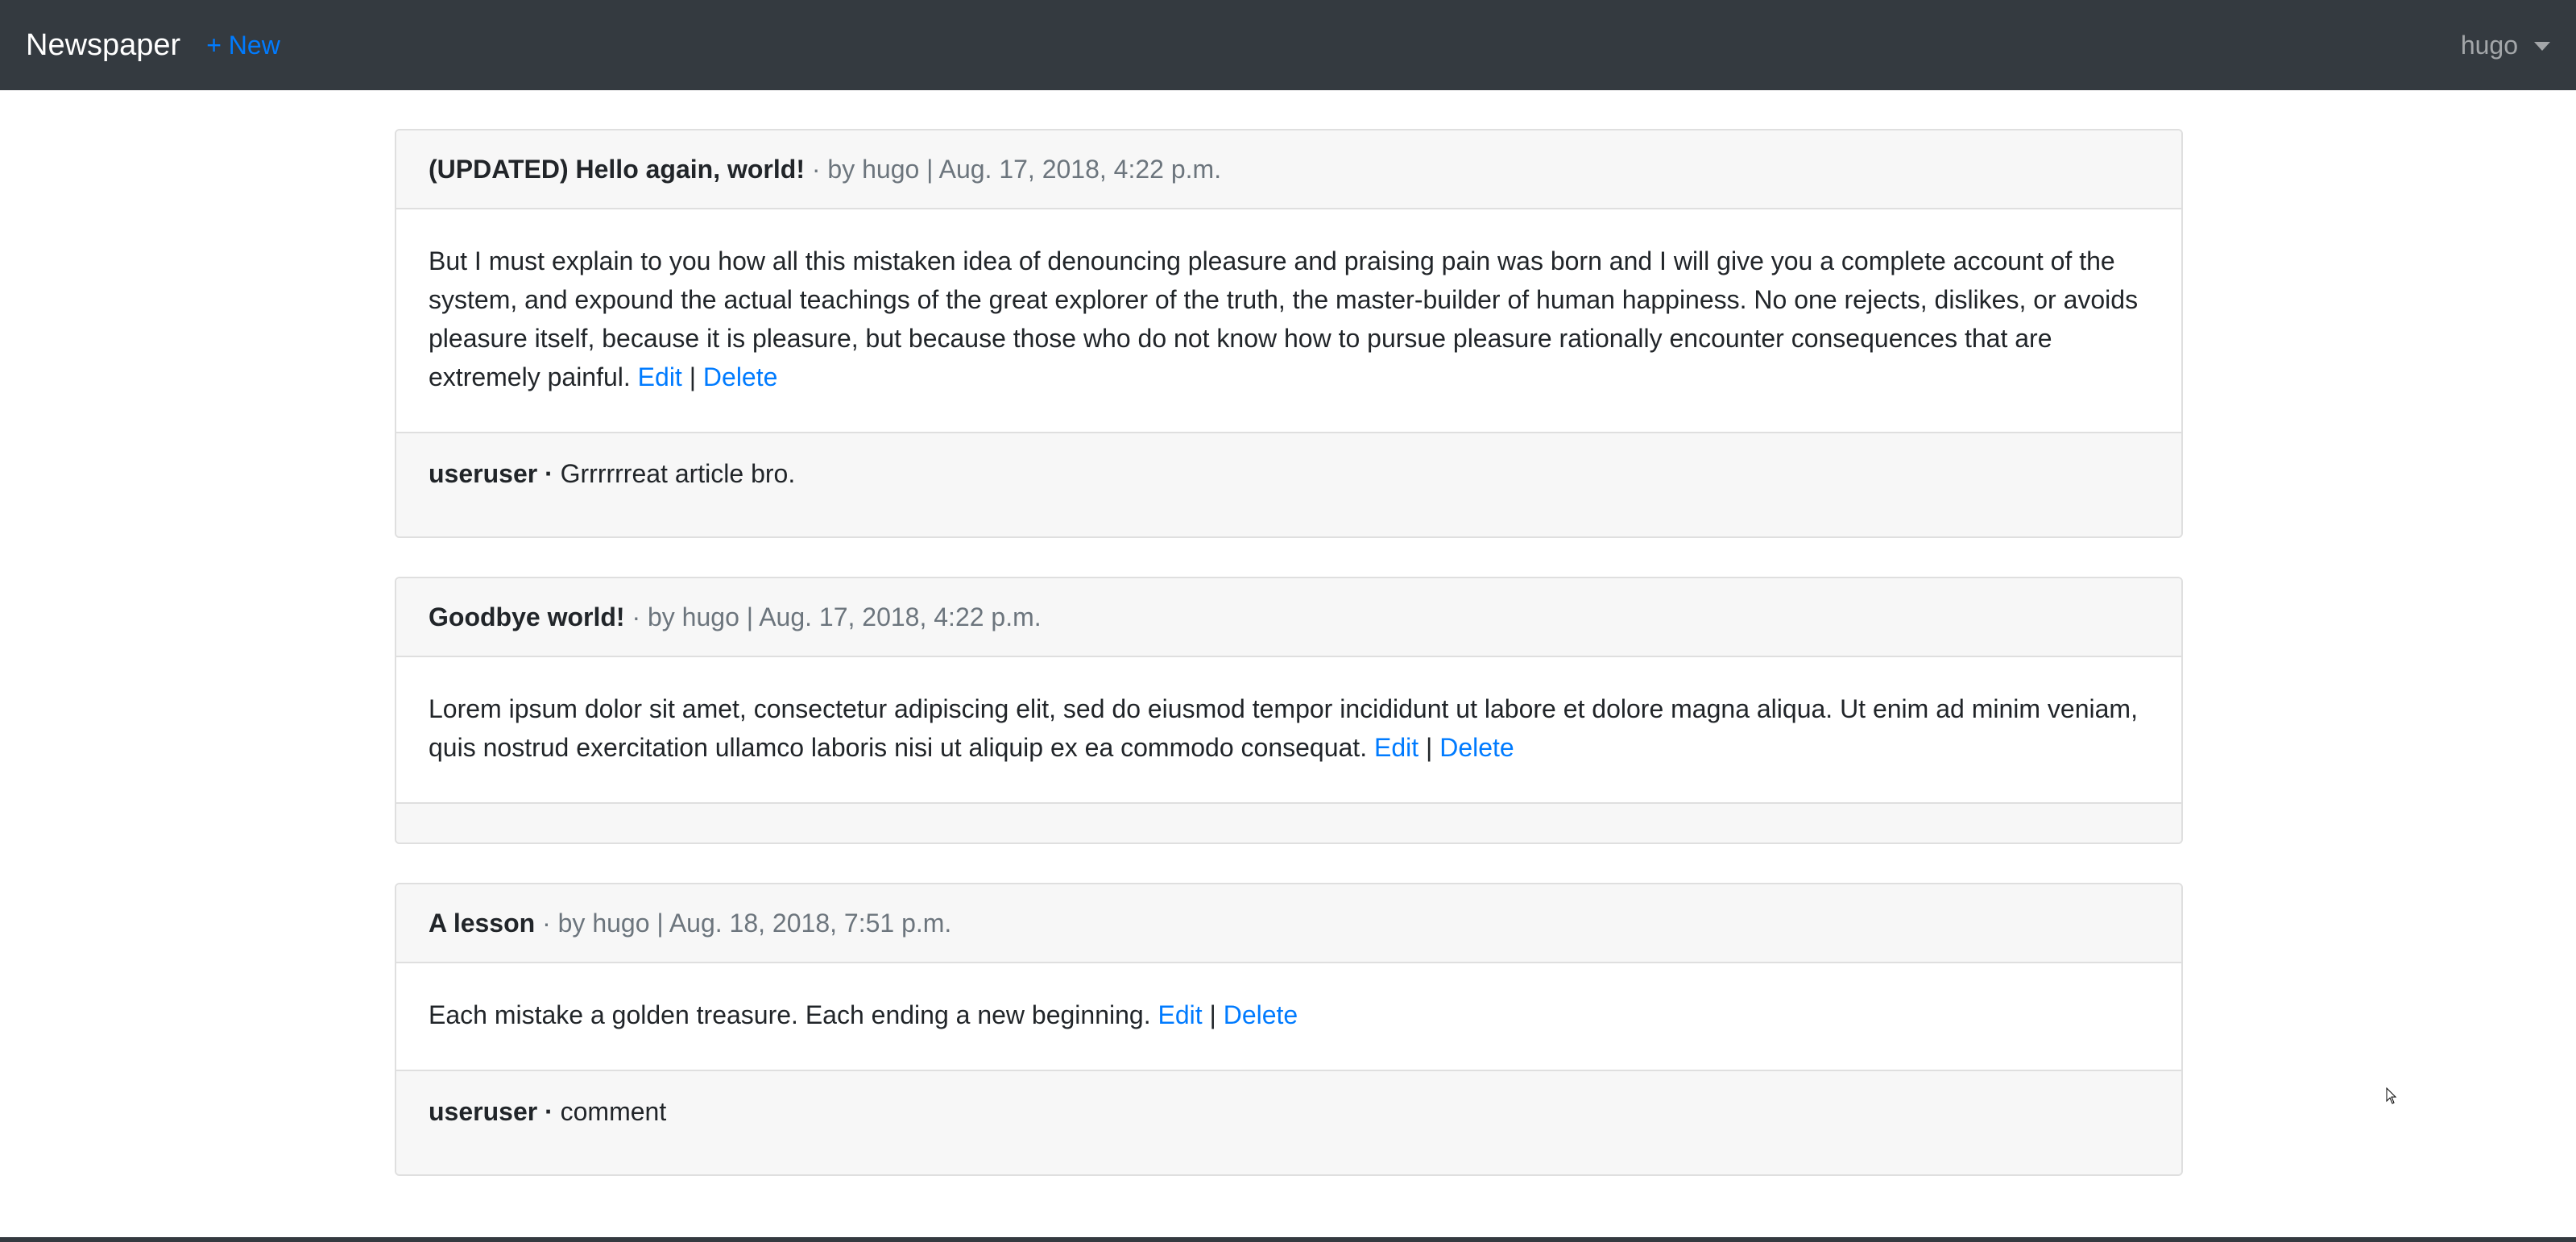  I want to click on comments-section, so click(1288, 822).